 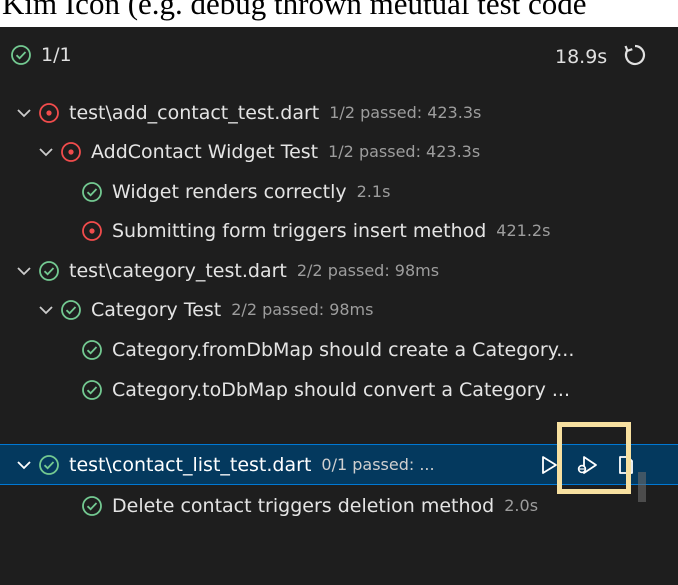 What do you see at coordinates (56, 55) in the screenshot?
I see `summary-count: 1/1` at bounding box center [56, 55].